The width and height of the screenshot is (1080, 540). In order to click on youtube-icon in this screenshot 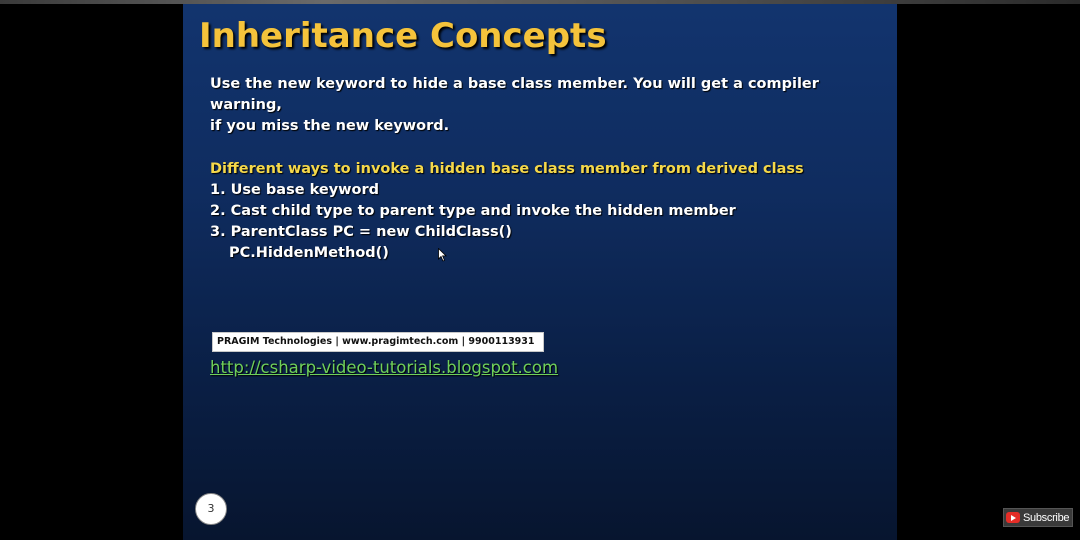, I will do `click(1013, 517)`.